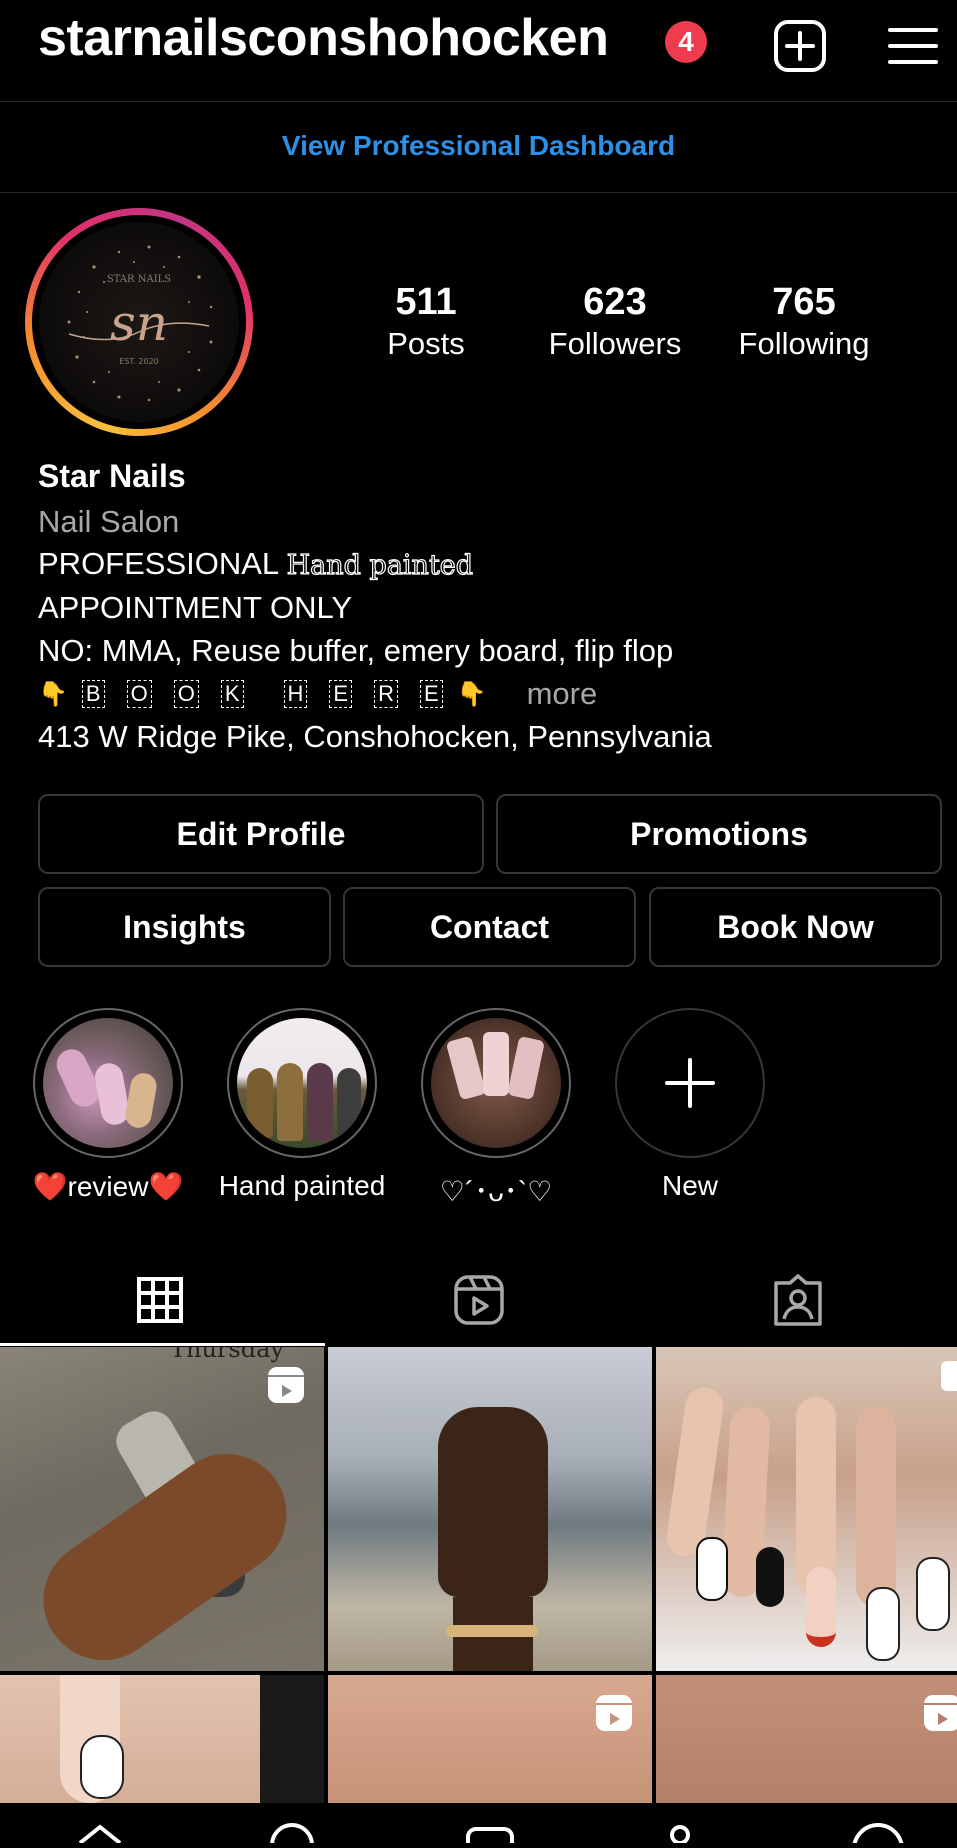 The image size is (957, 1848). I want to click on bio-styled-text: Hand painted, so click(380, 565).